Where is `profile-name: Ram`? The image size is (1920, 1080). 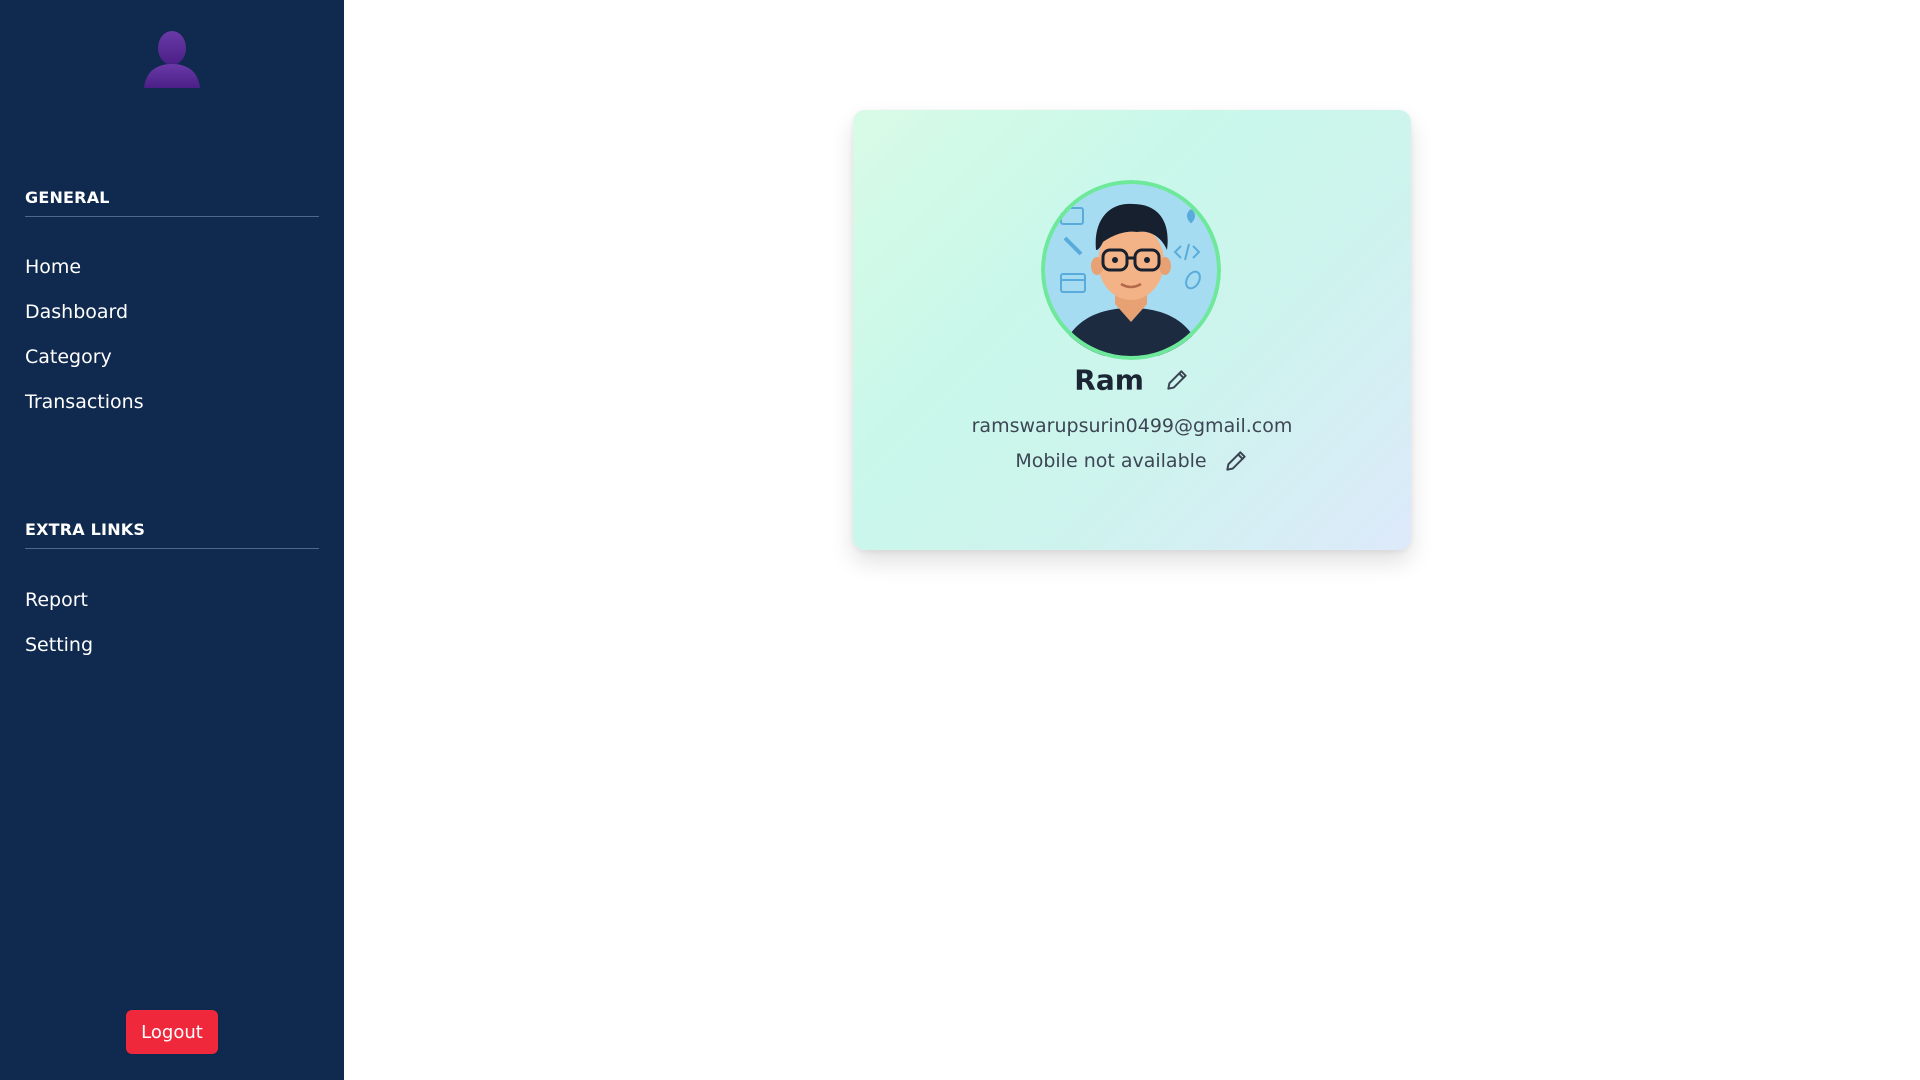 profile-name: Ram is located at coordinates (1109, 380).